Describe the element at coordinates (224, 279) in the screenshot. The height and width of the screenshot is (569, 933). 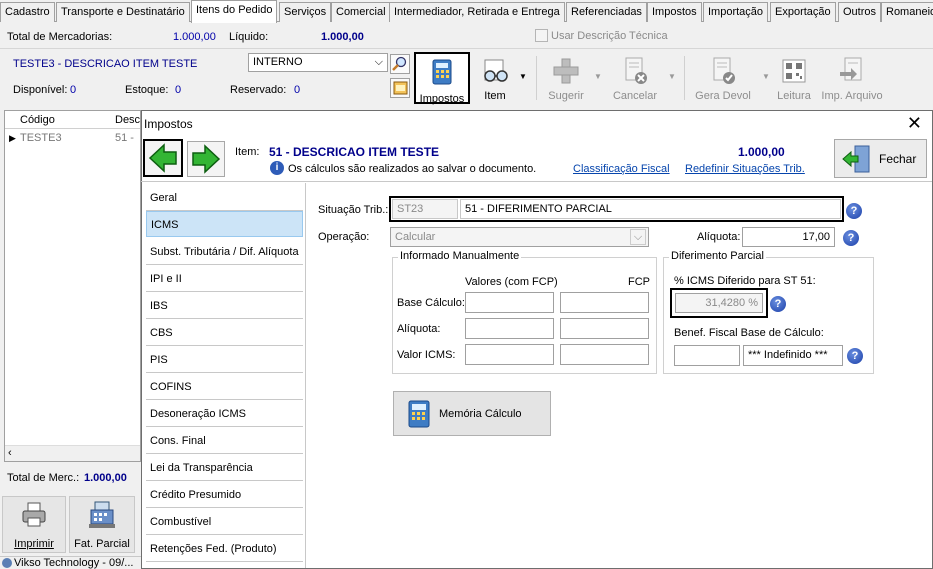
I see `sidebar-item-ipi-ii: IPI e II` at that location.